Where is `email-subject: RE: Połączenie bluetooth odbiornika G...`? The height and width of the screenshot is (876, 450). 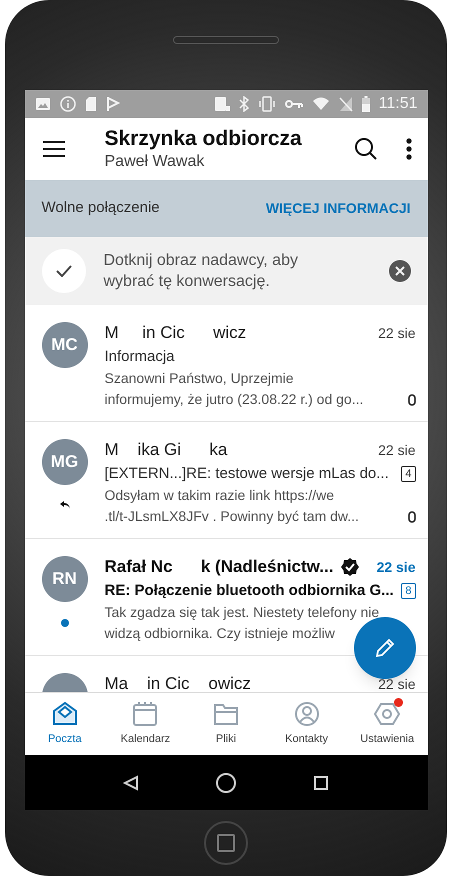
email-subject: RE: Połączenie bluetooth odbiornika G... is located at coordinates (249, 590).